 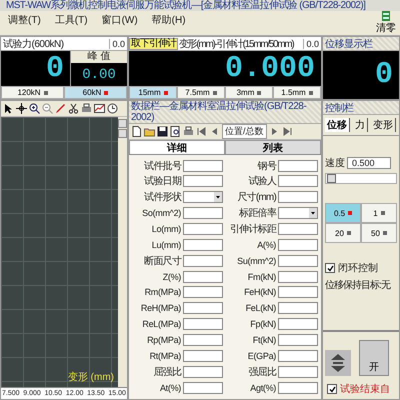 I want to click on first-icon, so click(x=201, y=131).